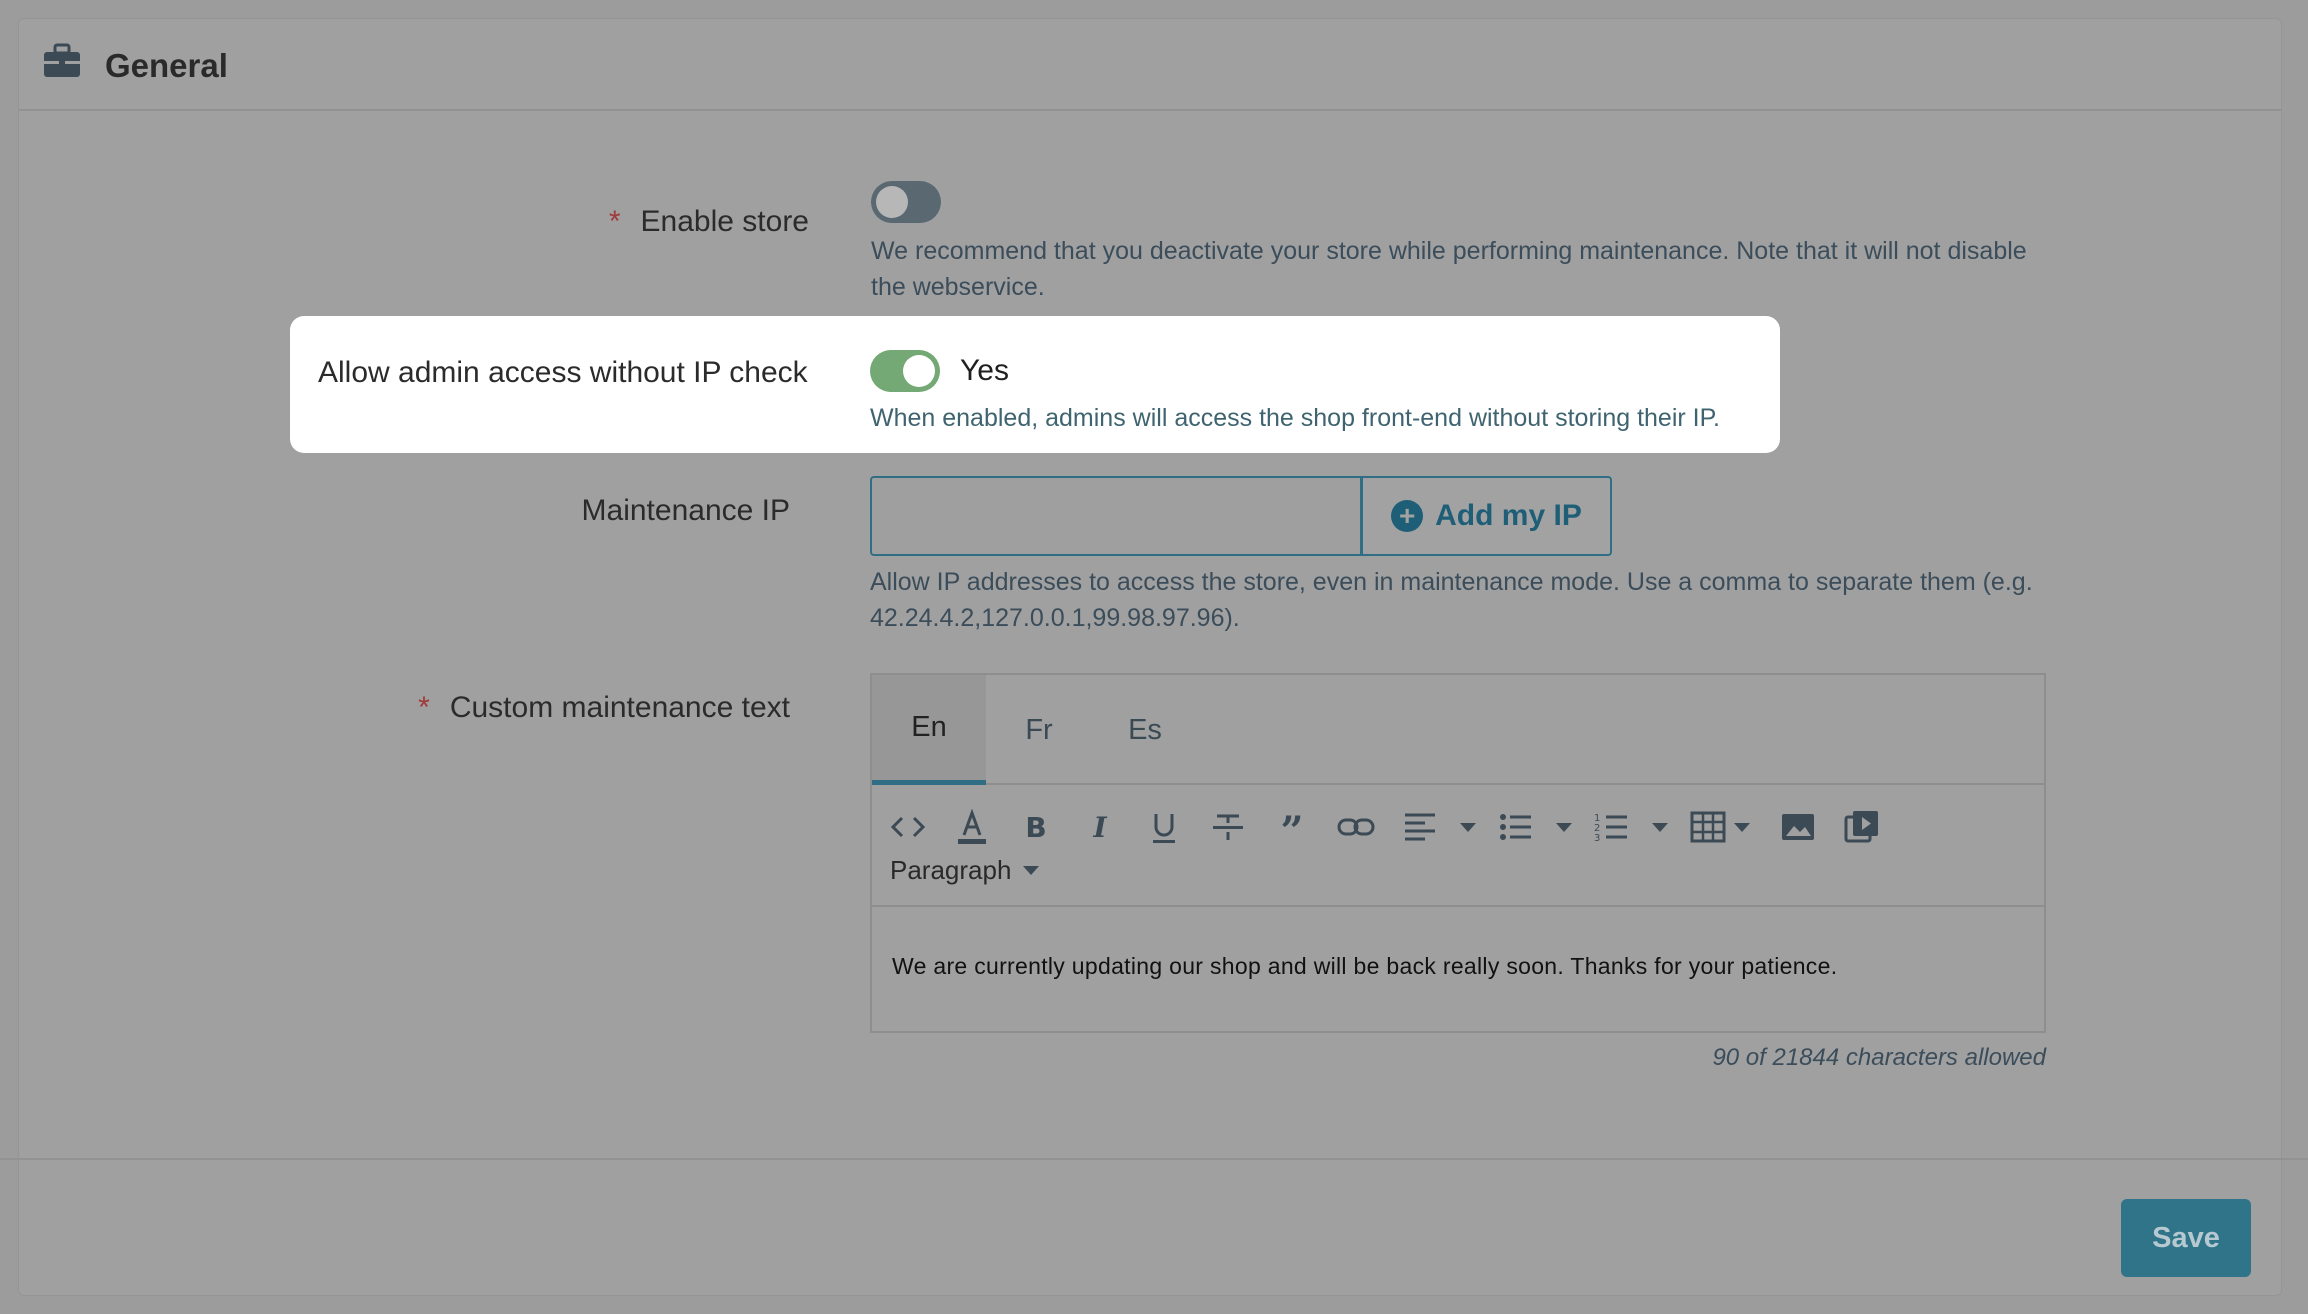 This screenshot has height=1314, width=2308. What do you see at coordinates (62, 60) in the screenshot?
I see `briefcase-icon` at bounding box center [62, 60].